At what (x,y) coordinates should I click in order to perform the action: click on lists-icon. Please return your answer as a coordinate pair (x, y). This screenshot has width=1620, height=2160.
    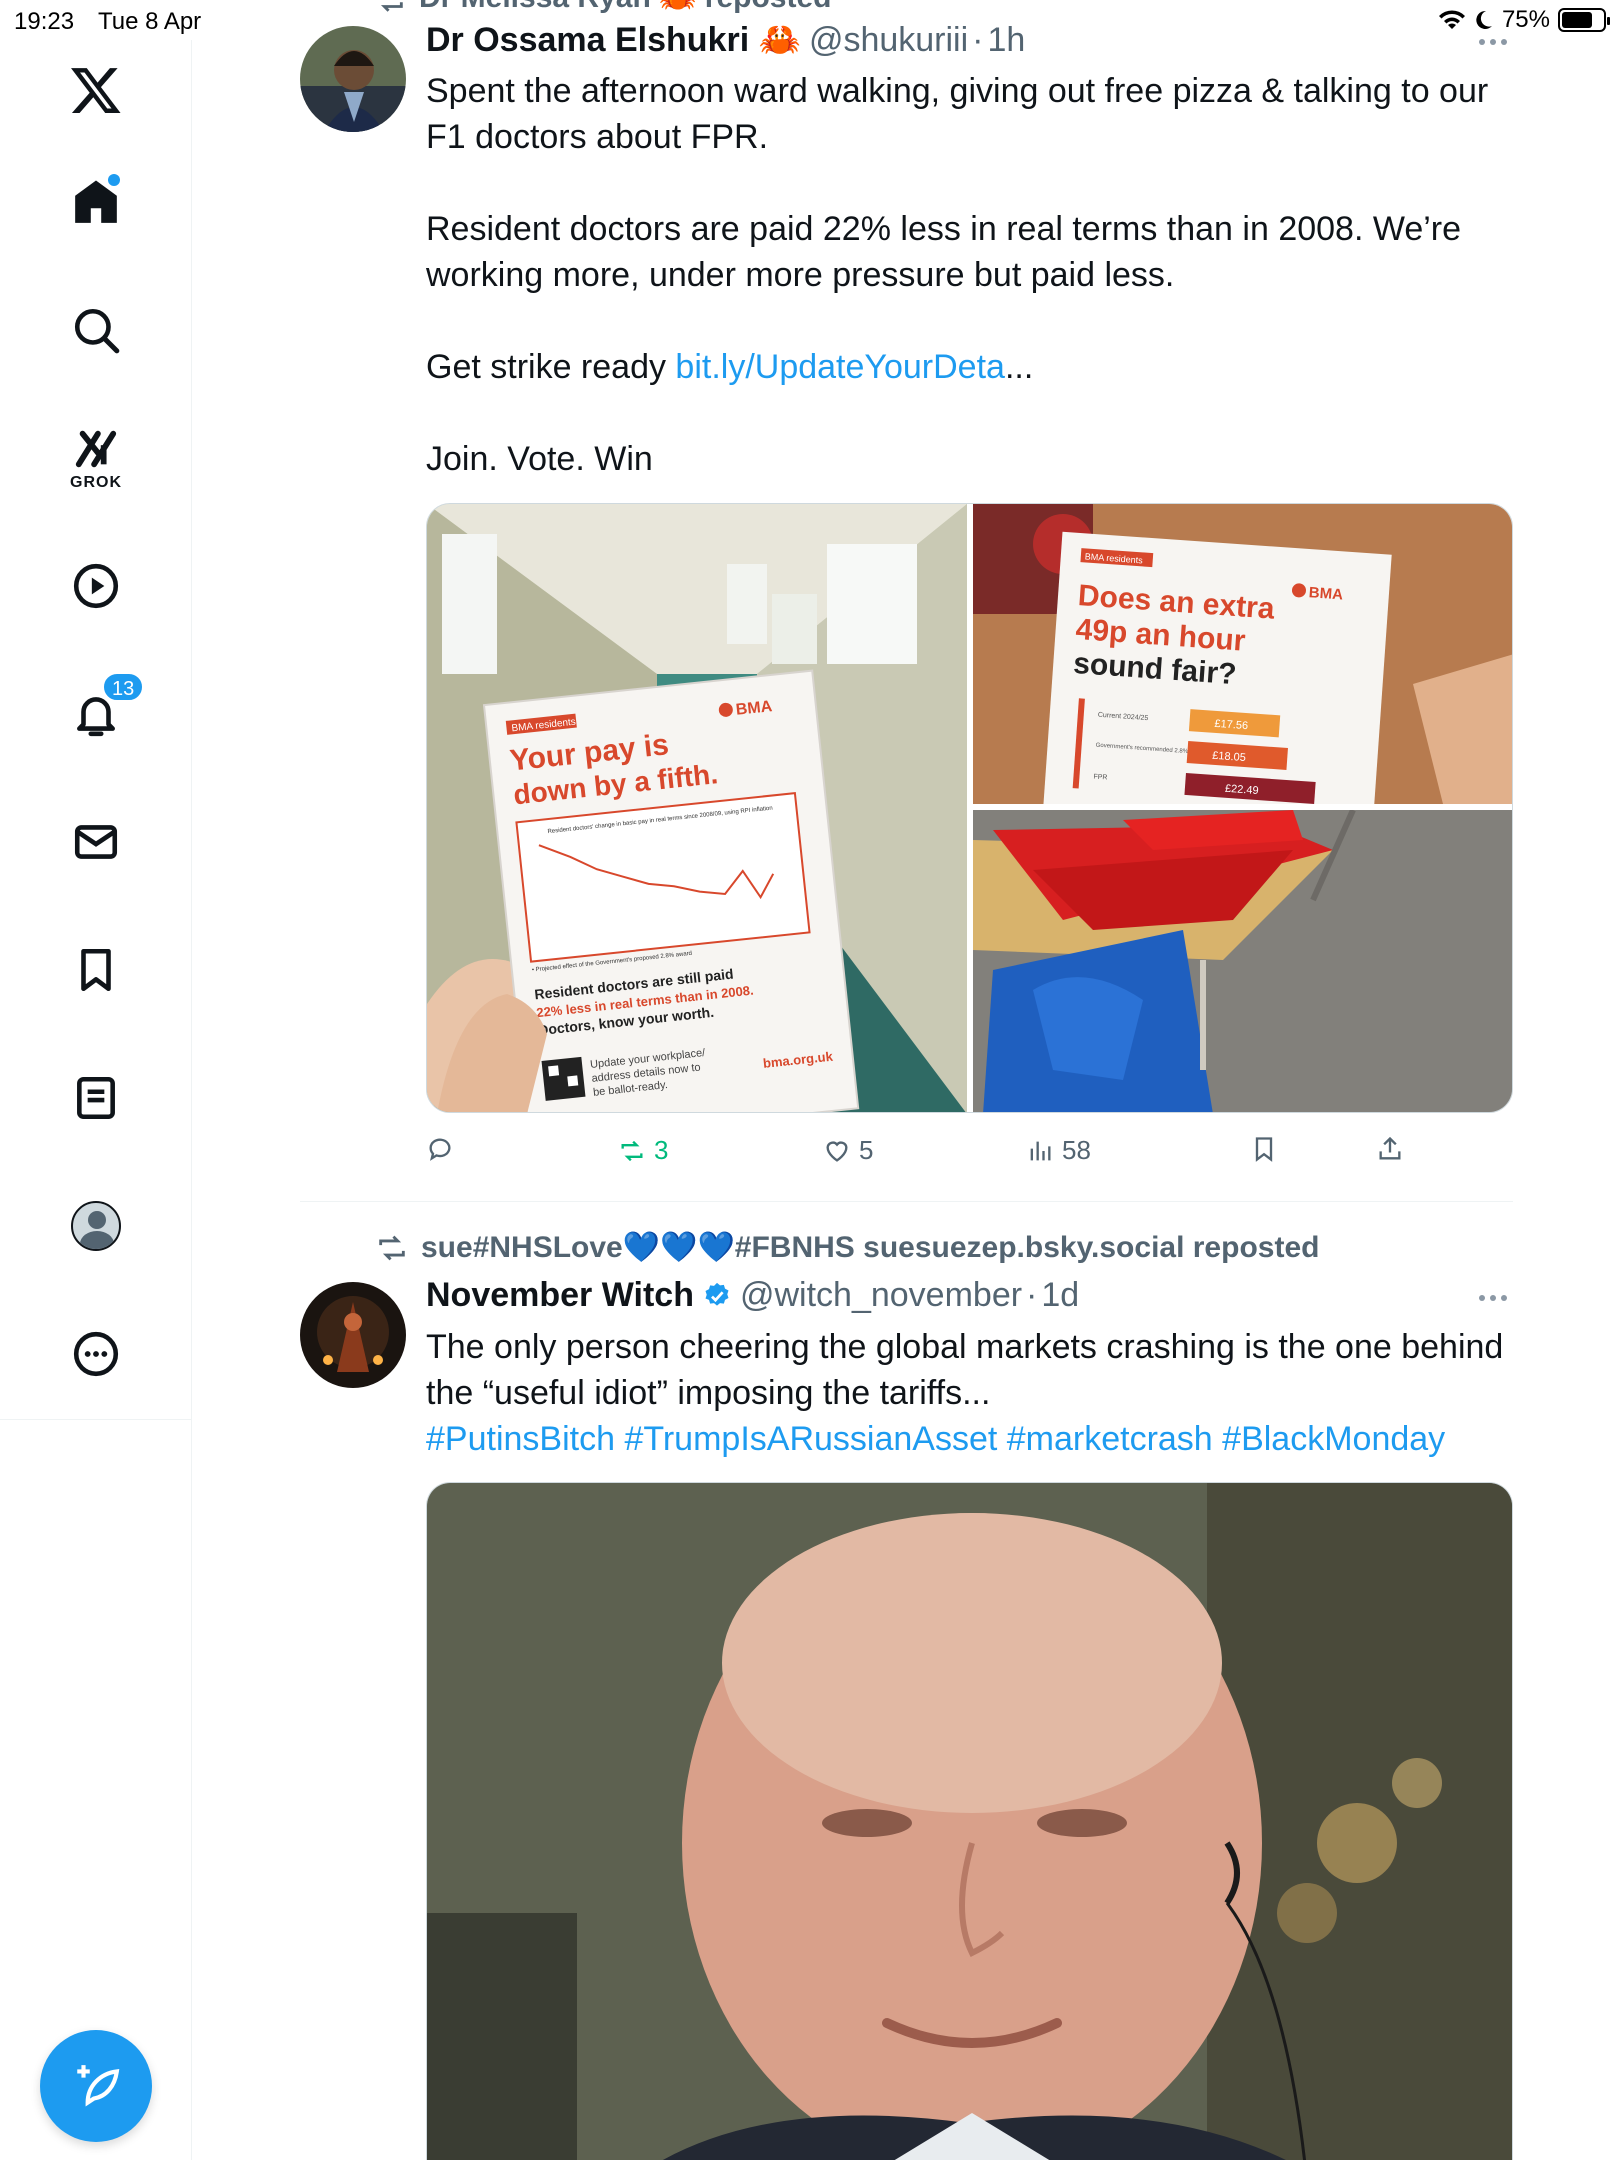
    Looking at the image, I should click on (96, 1098).